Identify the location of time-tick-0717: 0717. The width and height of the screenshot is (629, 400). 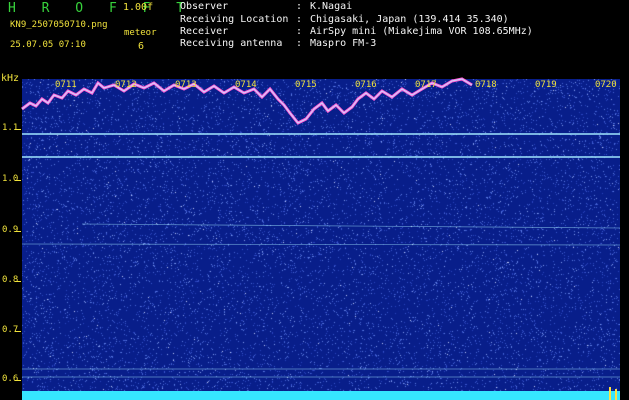
(426, 85).